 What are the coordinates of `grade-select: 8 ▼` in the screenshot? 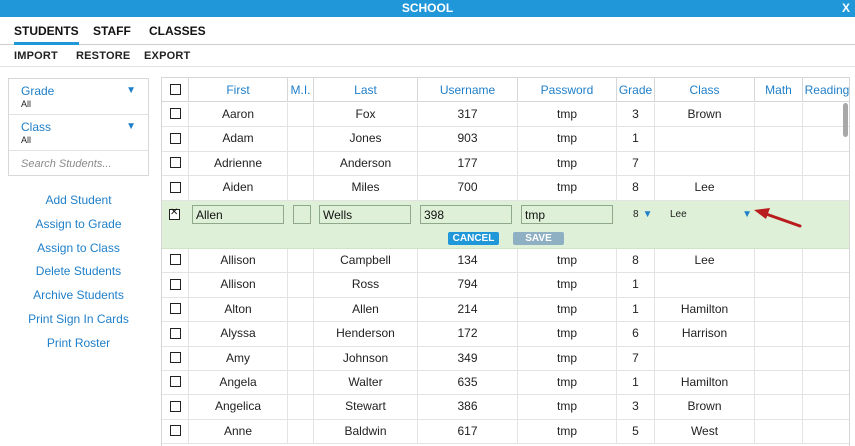 It's located at (642, 214).